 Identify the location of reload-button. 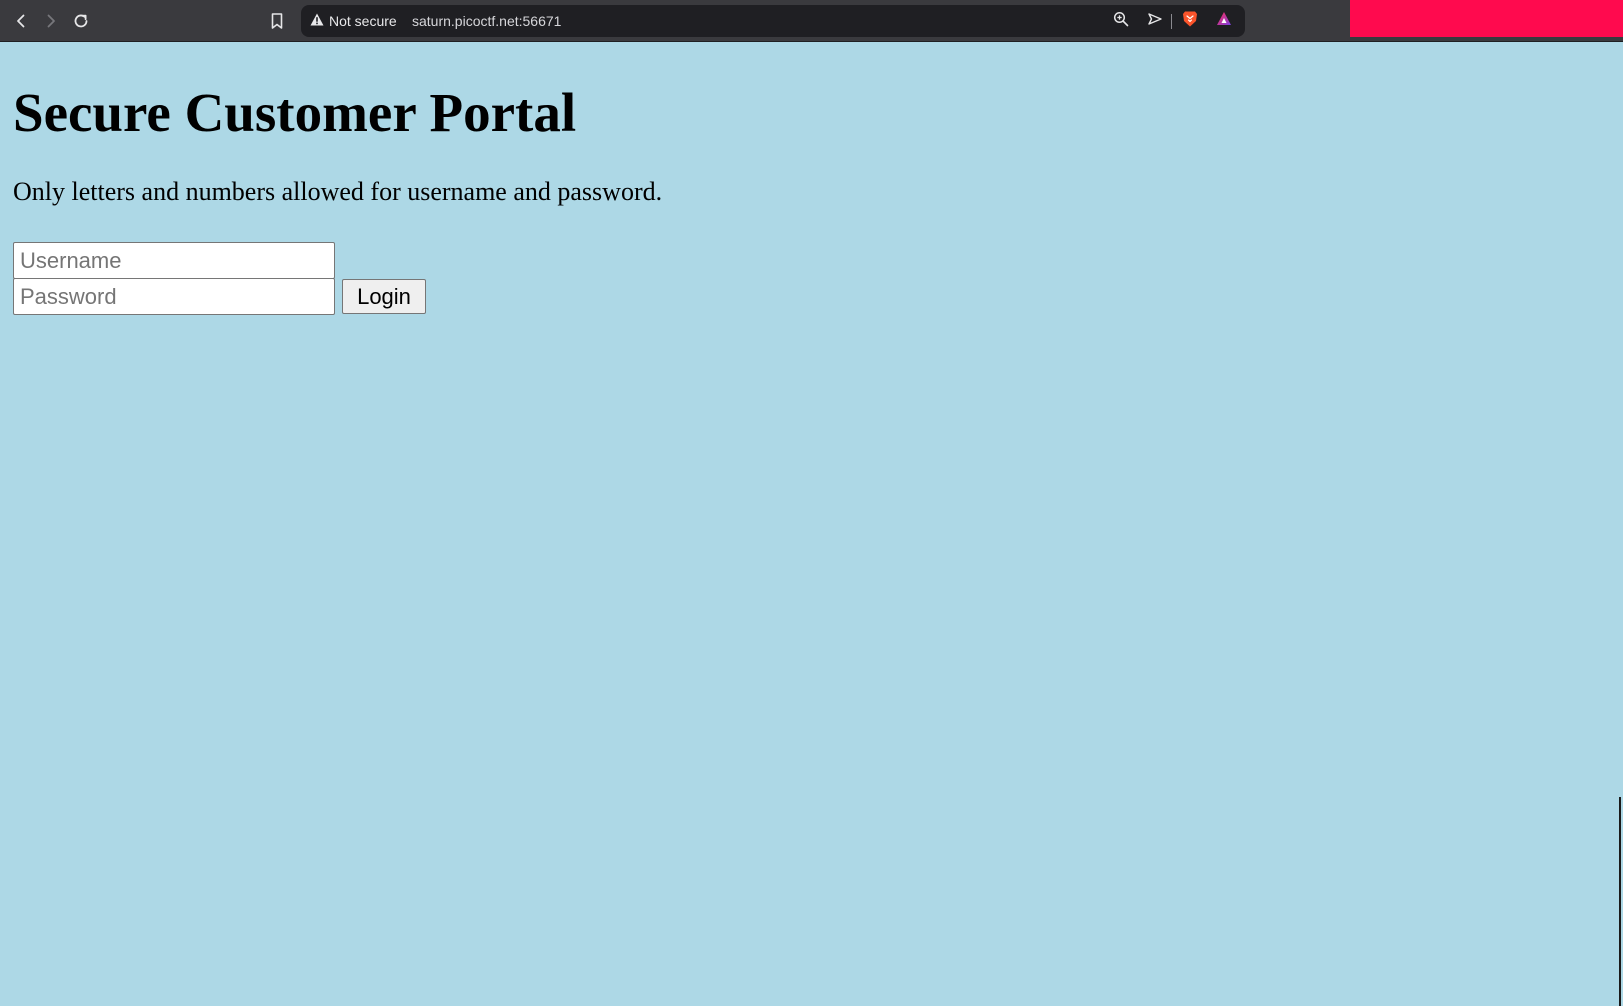
(81, 21).